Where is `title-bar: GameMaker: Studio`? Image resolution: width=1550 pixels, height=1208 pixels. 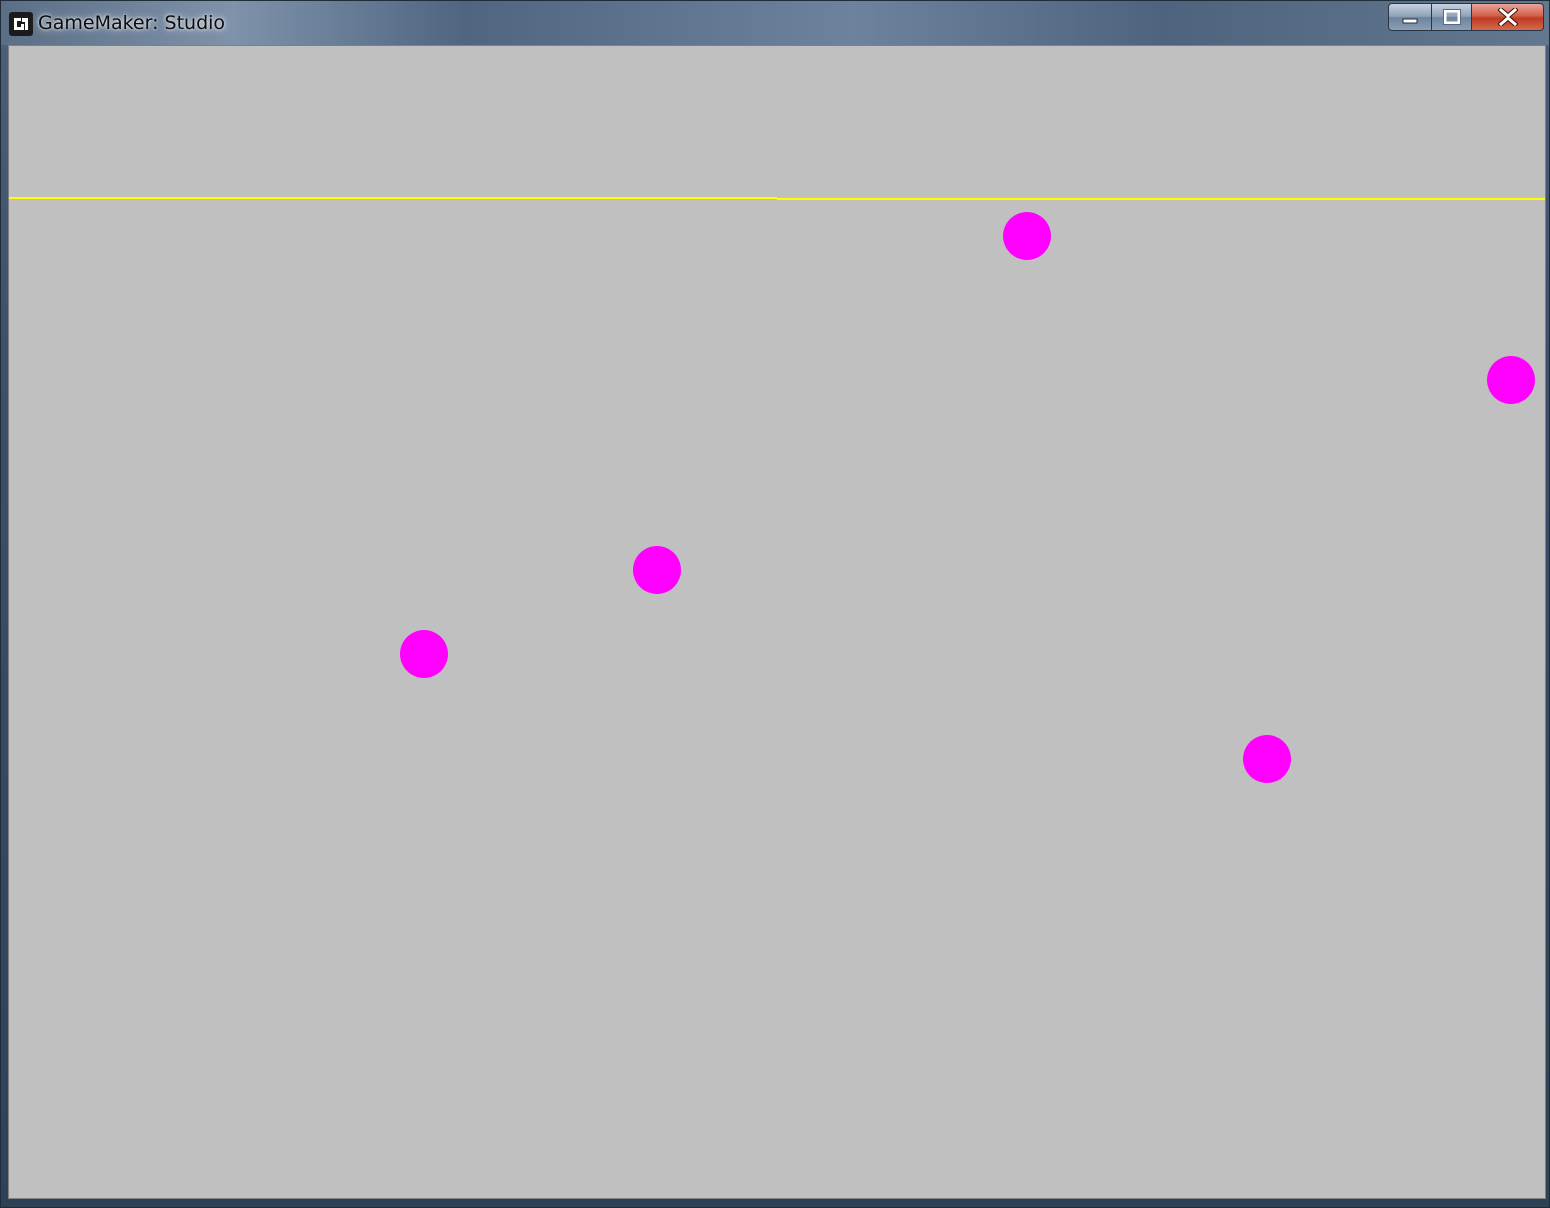
title-bar: GameMaker: Studio is located at coordinates (775, 23).